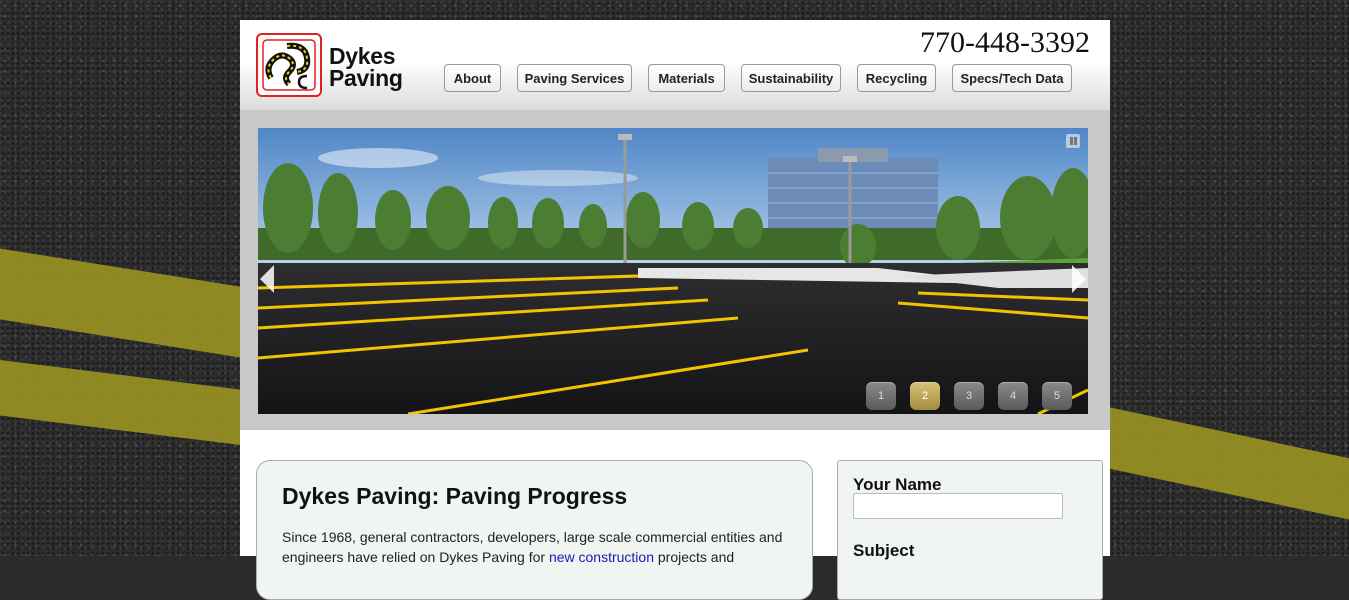  I want to click on nav-about: About, so click(472, 78).